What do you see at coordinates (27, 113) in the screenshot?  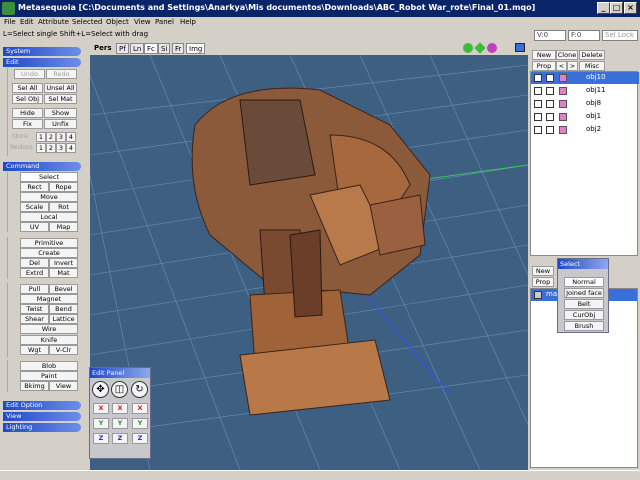 I see `hide-button: Hide` at bounding box center [27, 113].